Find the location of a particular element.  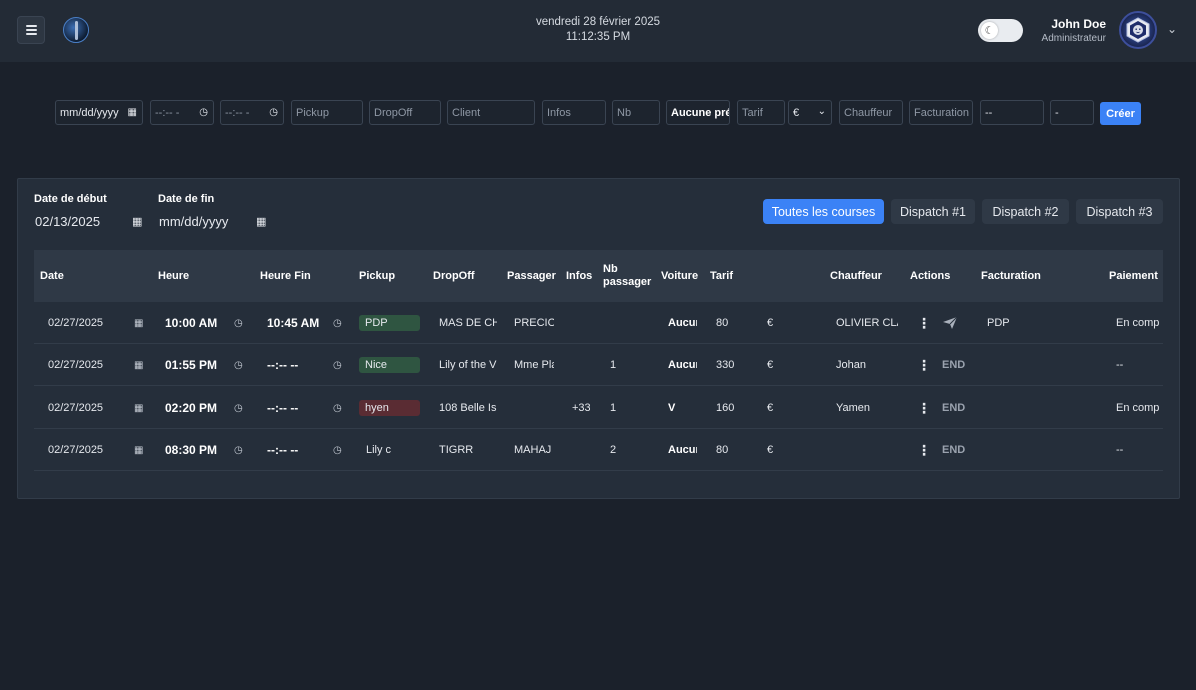

row-pickup: Lily c is located at coordinates (380, 450).